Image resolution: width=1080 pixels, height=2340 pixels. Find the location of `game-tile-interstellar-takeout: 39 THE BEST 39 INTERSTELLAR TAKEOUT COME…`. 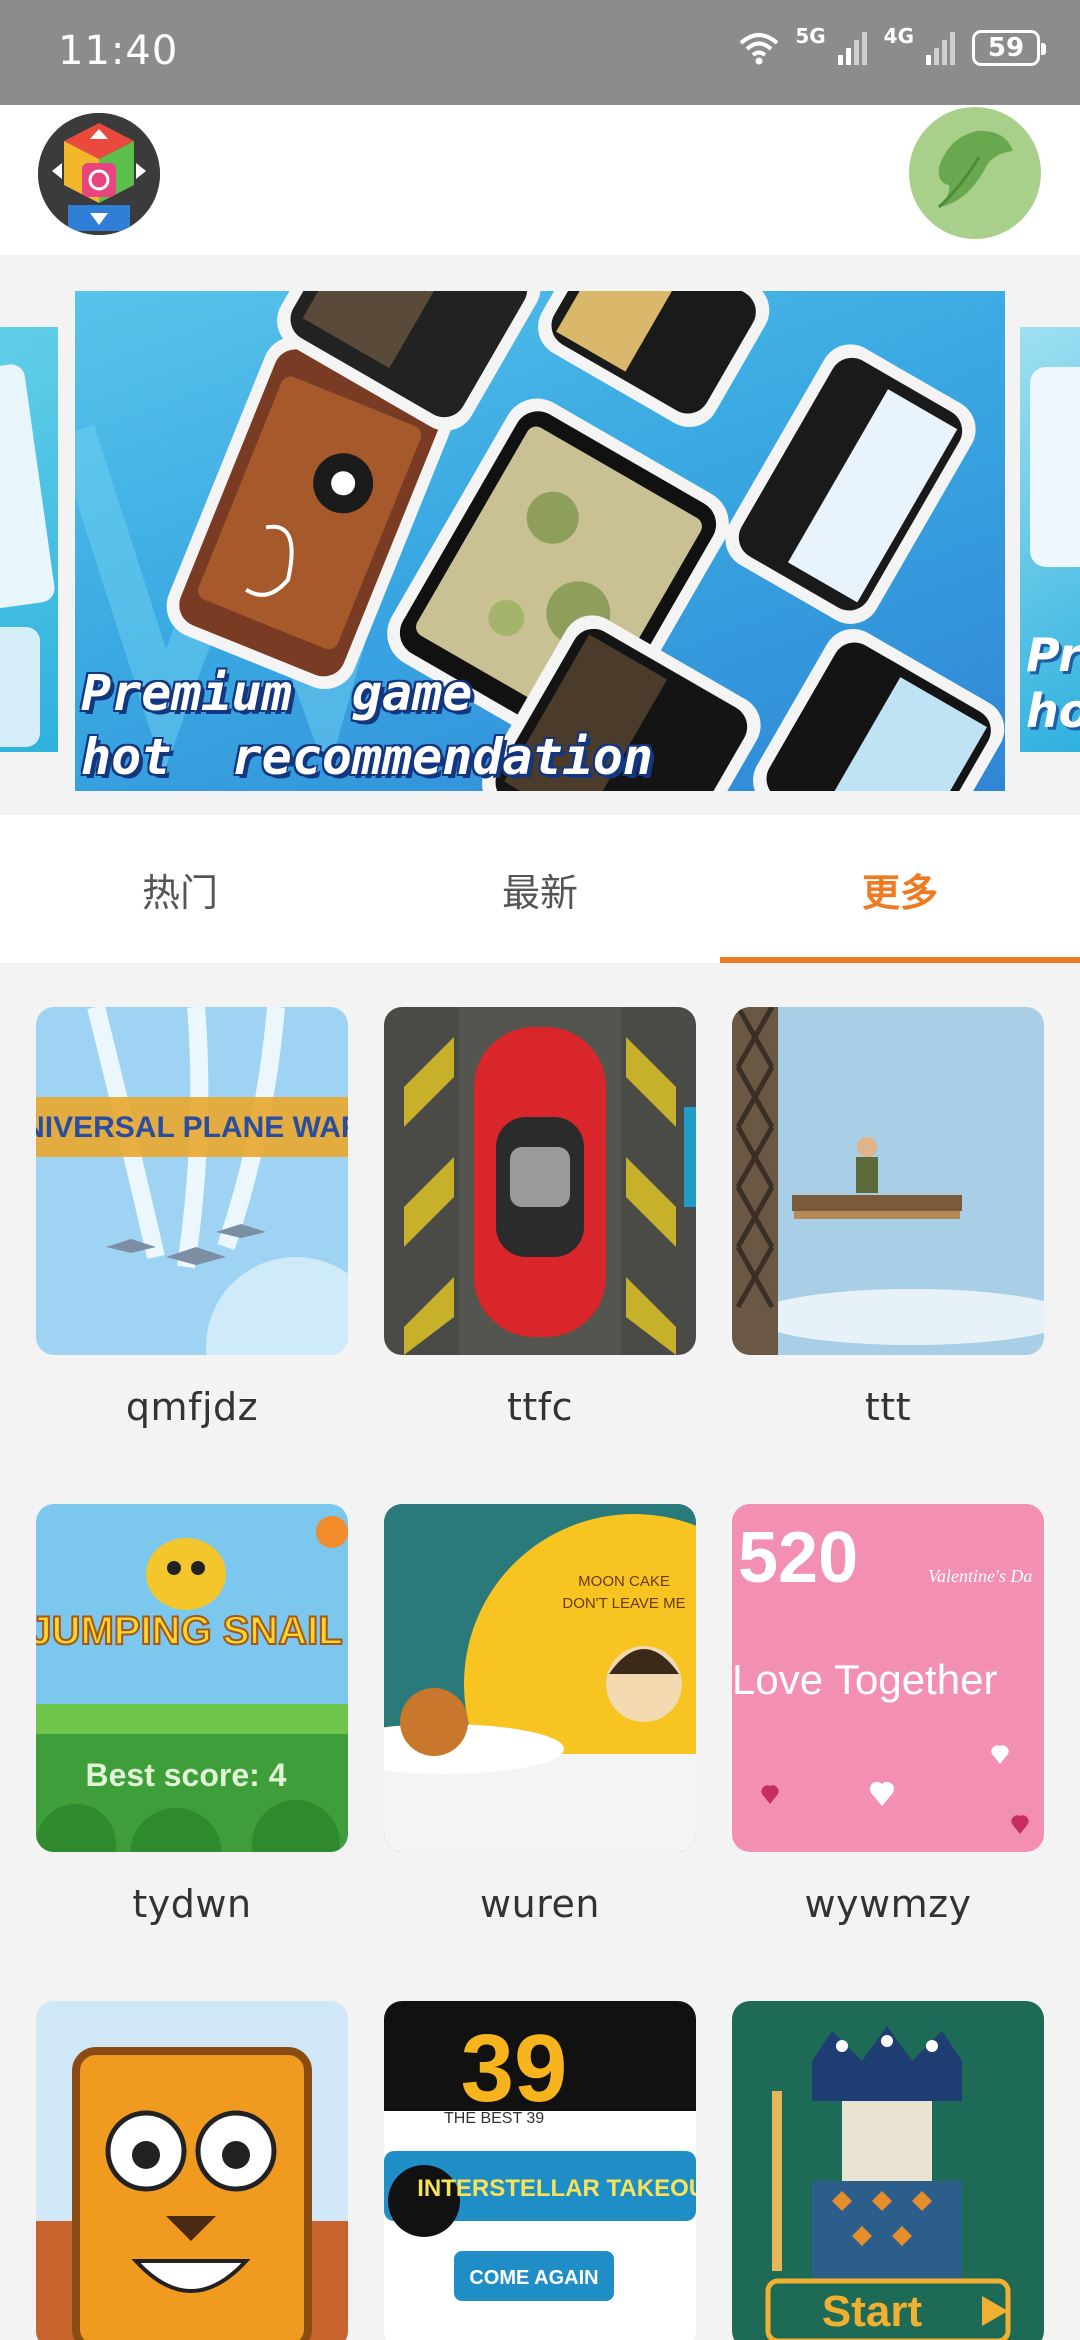

game-tile-interstellar-takeout: 39 THE BEST 39 INTERSTELLAR TAKEOUT COME… is located at coordinates (540, 2170).